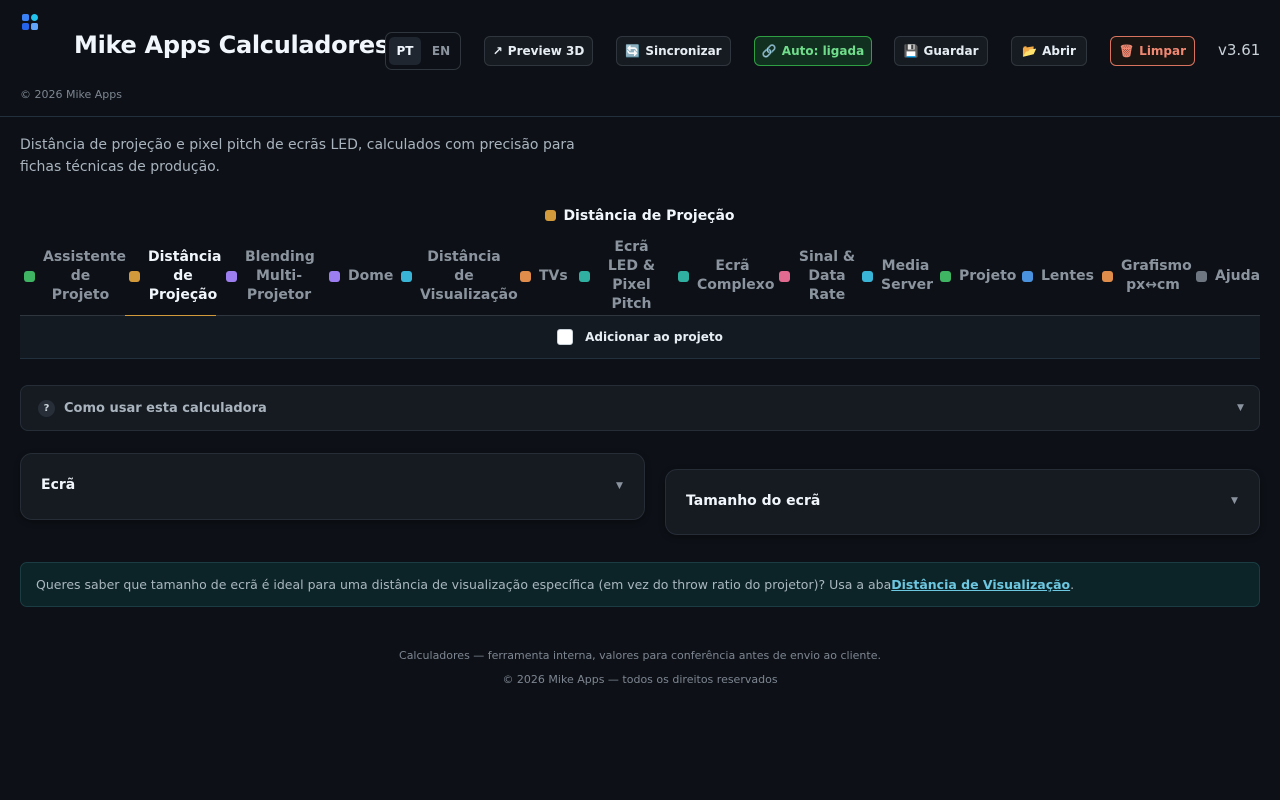 The width and height of the screenshot is (1280, 800). What do you see at coordinates (1049, 51) in the screenshot?
I see `open-button: 📂 Abrir` at bounding box center [1049, 51].